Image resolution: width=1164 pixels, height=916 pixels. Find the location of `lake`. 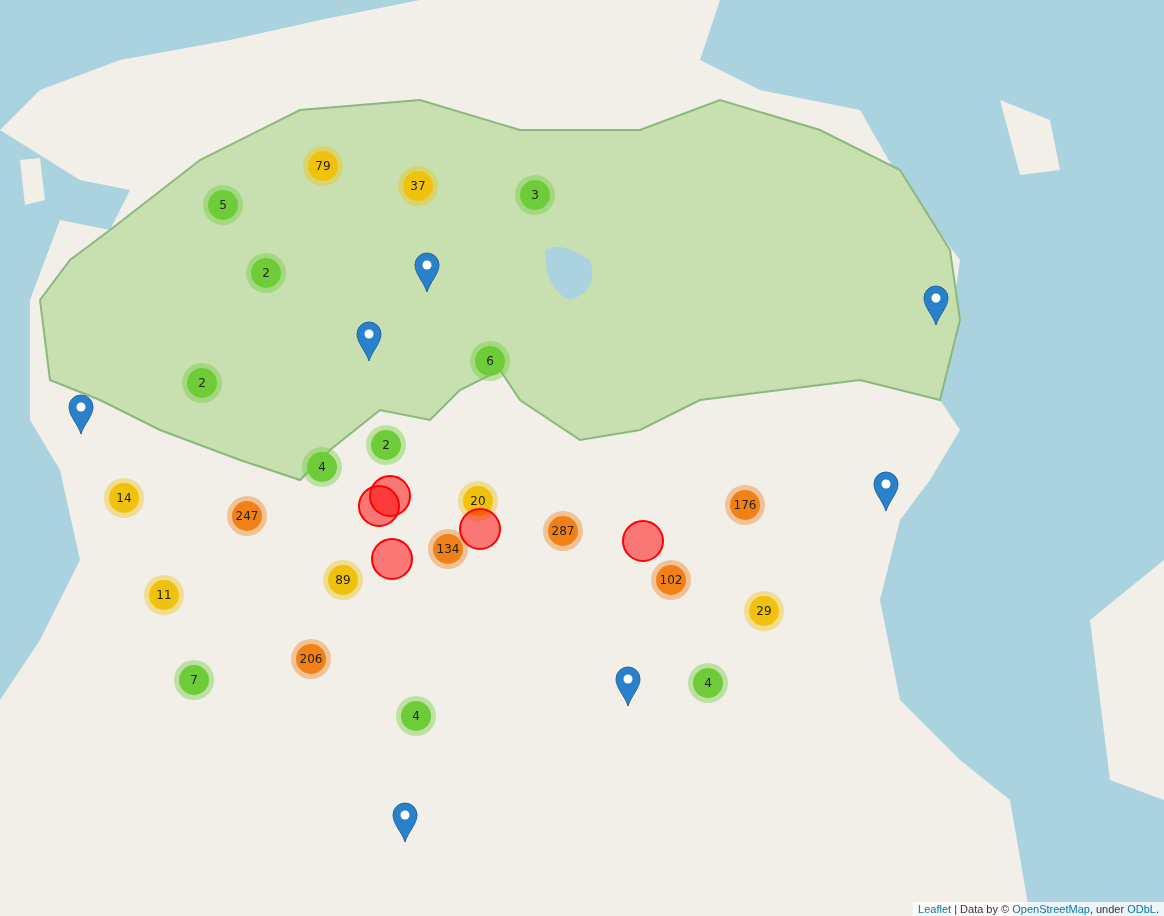

lake is located at coordinates (569, 273).